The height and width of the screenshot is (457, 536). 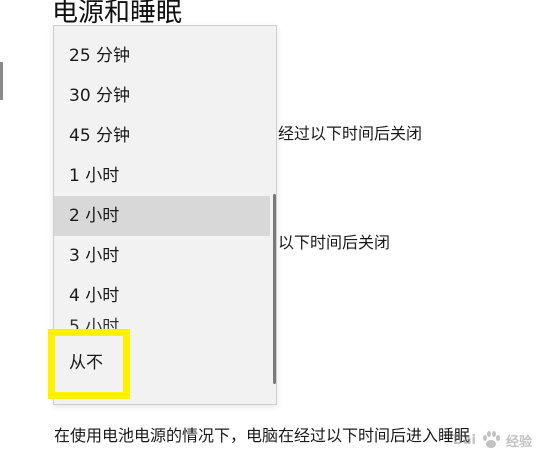 What do you see at coordinates (464, 440) in the screenshot?
I see `watermark-logo-text: Bai` at bounding box center [464, 440].